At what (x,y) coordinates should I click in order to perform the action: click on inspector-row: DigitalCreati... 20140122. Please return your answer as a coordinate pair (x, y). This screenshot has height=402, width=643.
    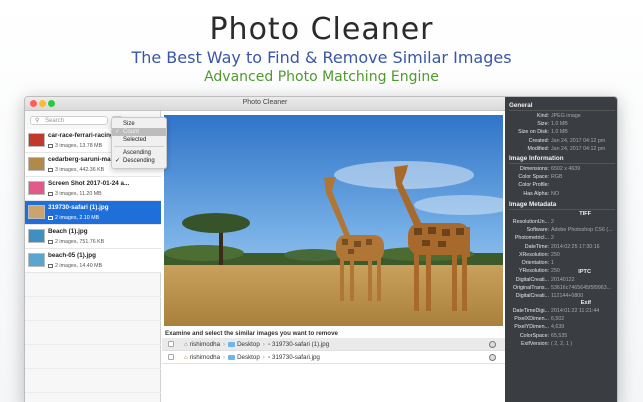
    Looking at the image, I should click on (561, 281).